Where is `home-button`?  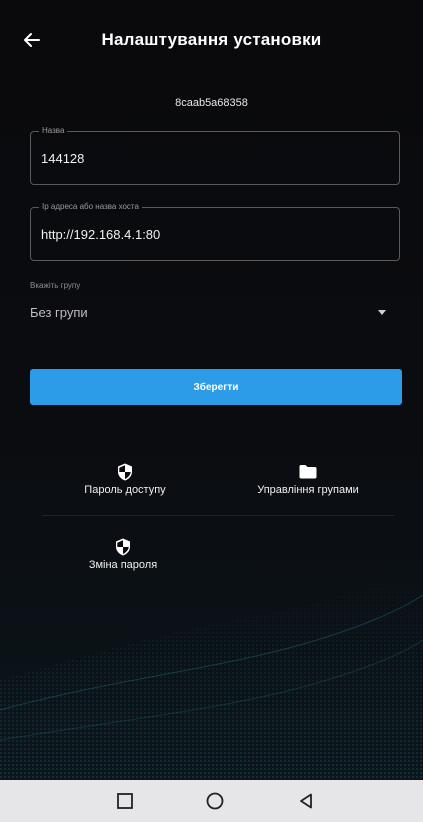
home-button is located at coordinates (215, 801).